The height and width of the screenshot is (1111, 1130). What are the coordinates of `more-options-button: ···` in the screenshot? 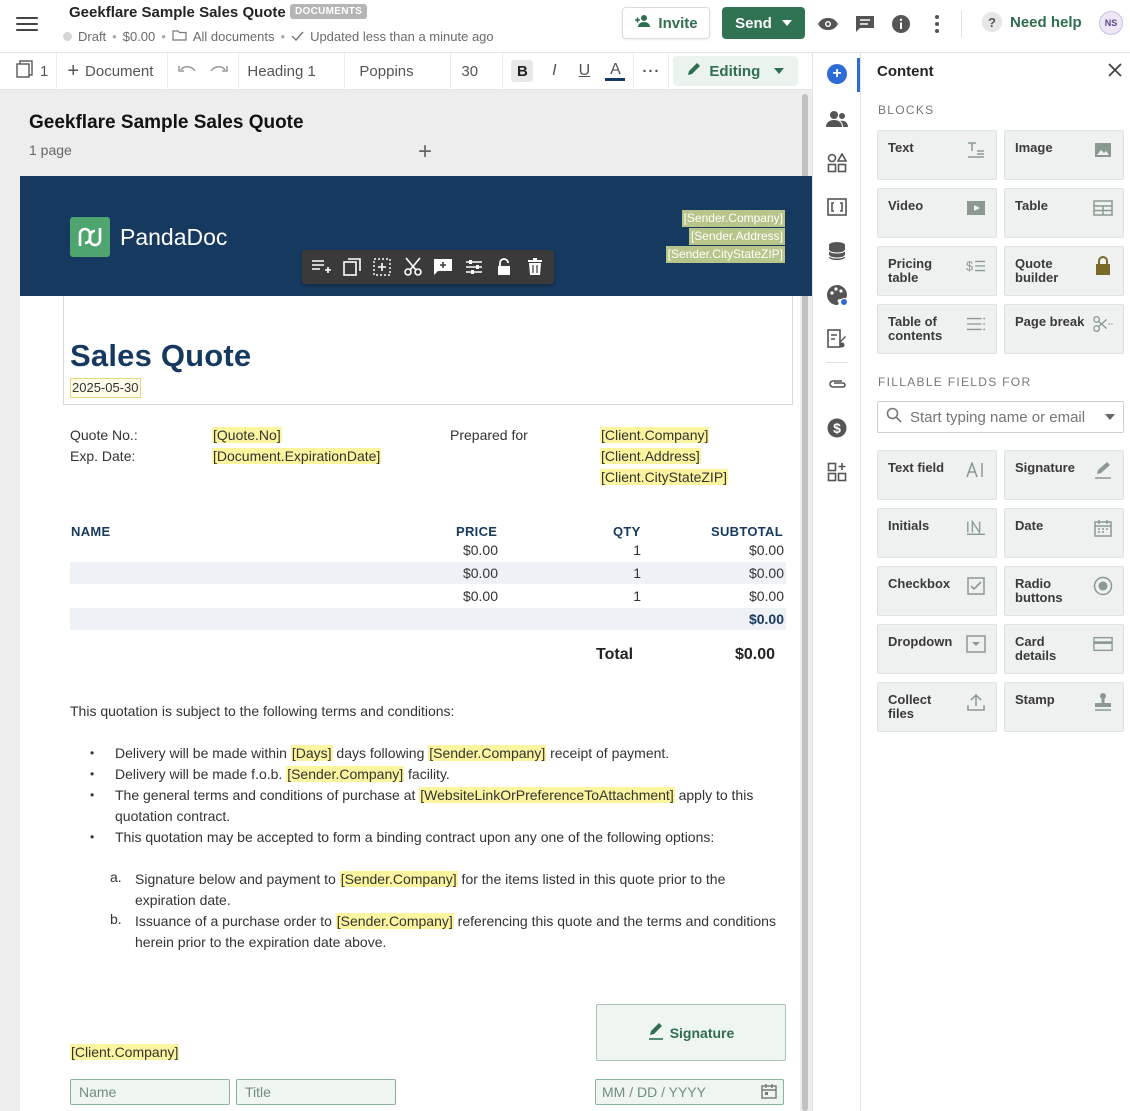 It's located at (651, 71).